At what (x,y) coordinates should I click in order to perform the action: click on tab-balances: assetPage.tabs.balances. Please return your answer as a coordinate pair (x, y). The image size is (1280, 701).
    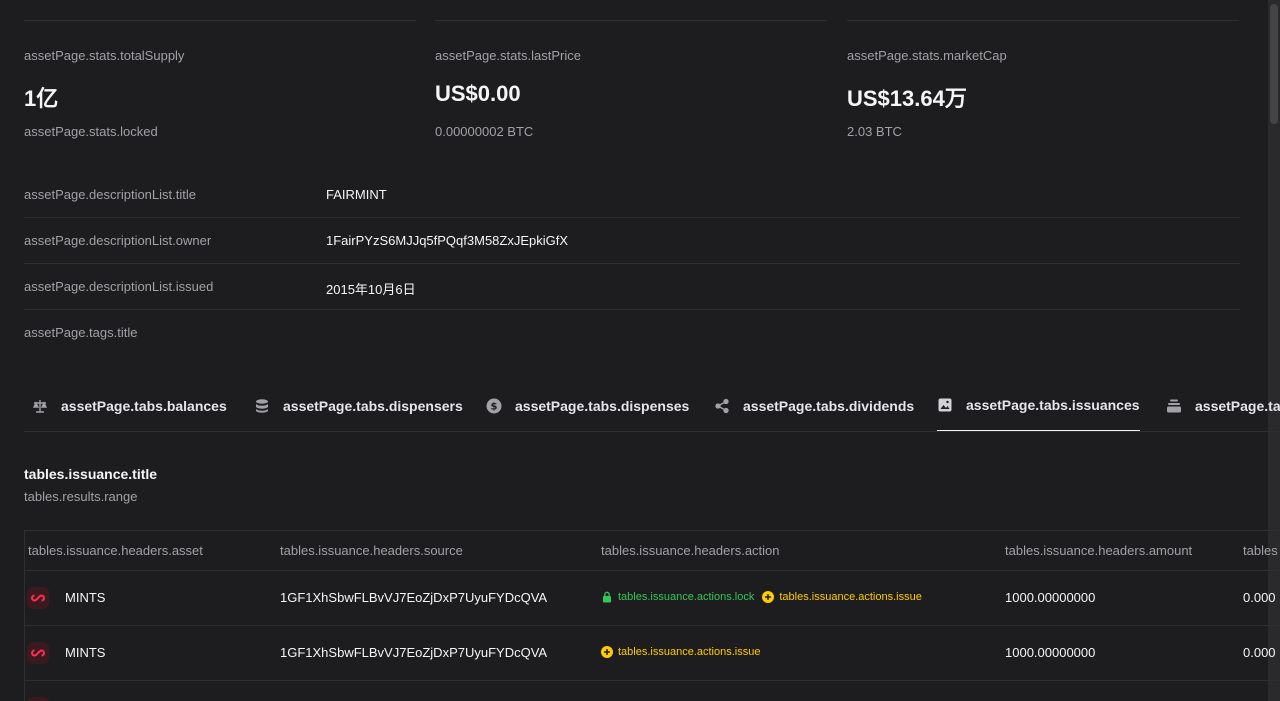
    Looking at the image, I should click on (129, 405).